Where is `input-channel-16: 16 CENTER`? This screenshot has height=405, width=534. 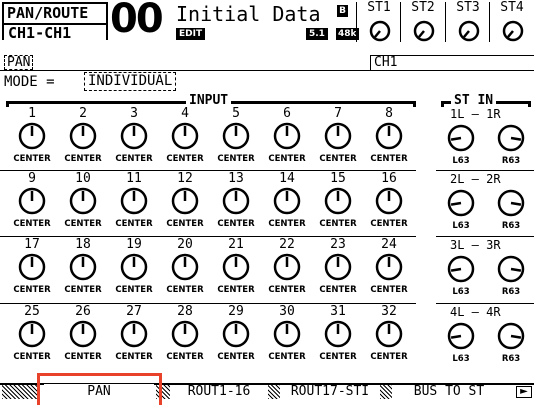
input-channel-16: 16 CENTER is located at coordinates (389, 203).